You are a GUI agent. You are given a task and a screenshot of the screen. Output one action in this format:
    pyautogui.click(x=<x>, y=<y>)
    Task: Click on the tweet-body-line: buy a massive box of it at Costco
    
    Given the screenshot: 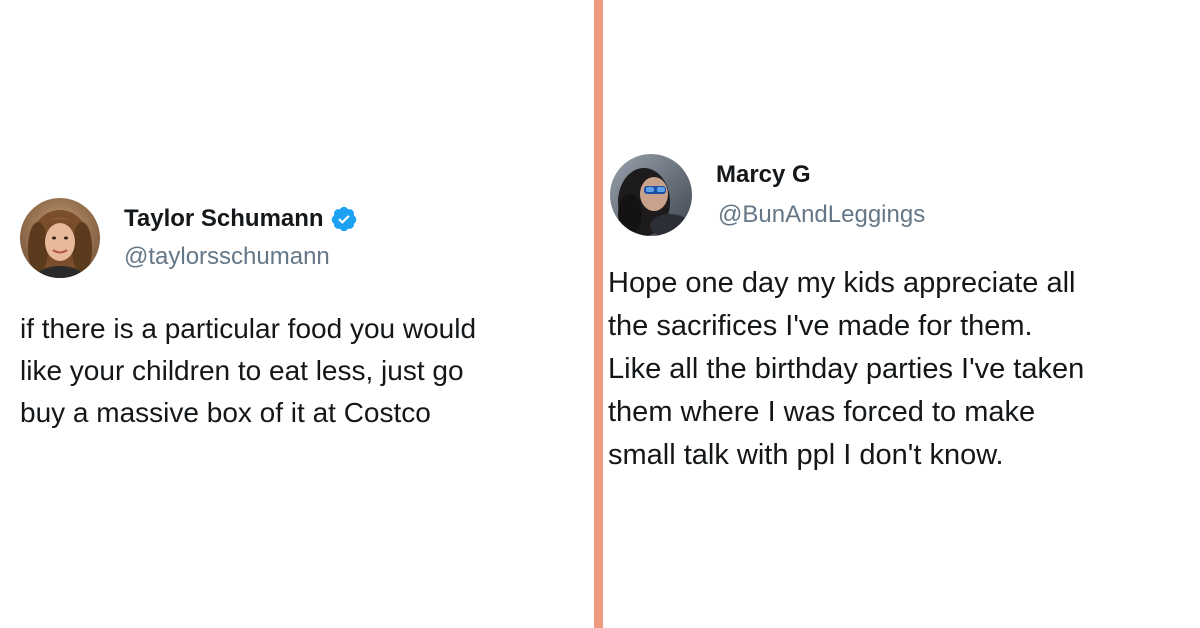 What is the action you would take?
    pyautogui.click(x=225, y=412)
    